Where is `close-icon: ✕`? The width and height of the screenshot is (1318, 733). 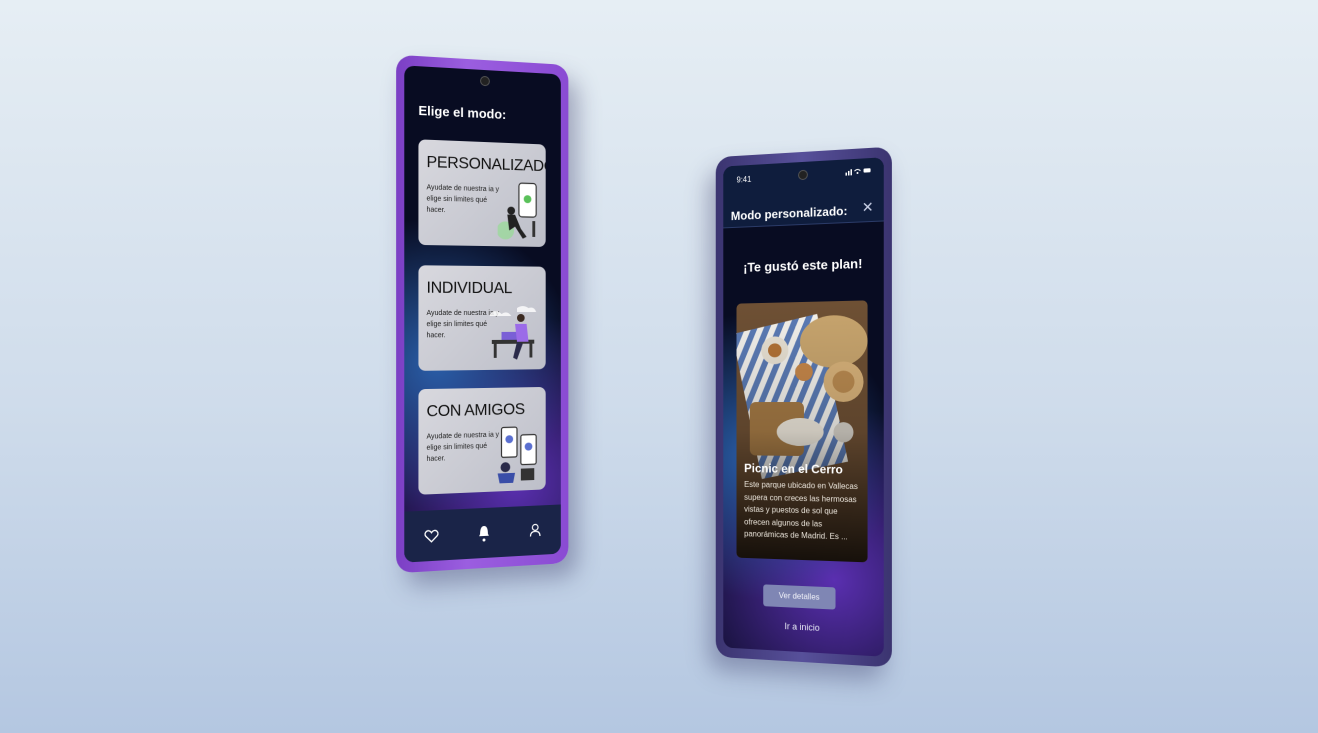 close-icon: ✕ is located at coordinates (868, 208).